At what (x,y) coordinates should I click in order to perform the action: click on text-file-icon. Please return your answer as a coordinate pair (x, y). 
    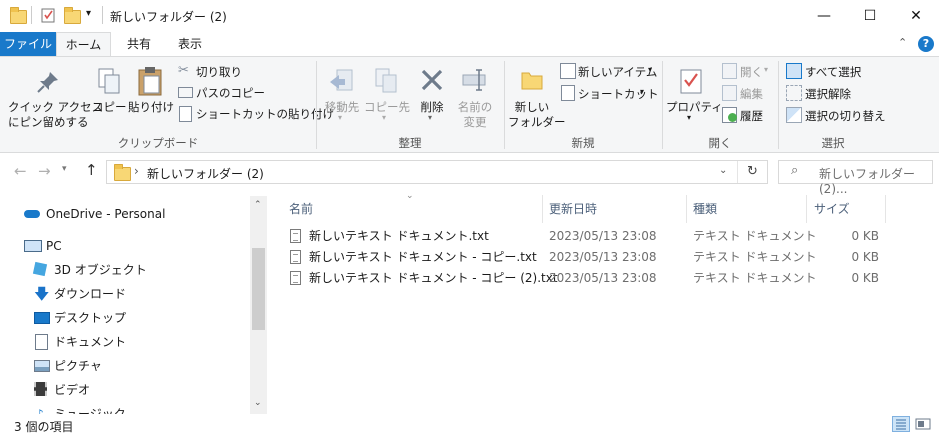
    Looking at the image, I should click on (295, 278).